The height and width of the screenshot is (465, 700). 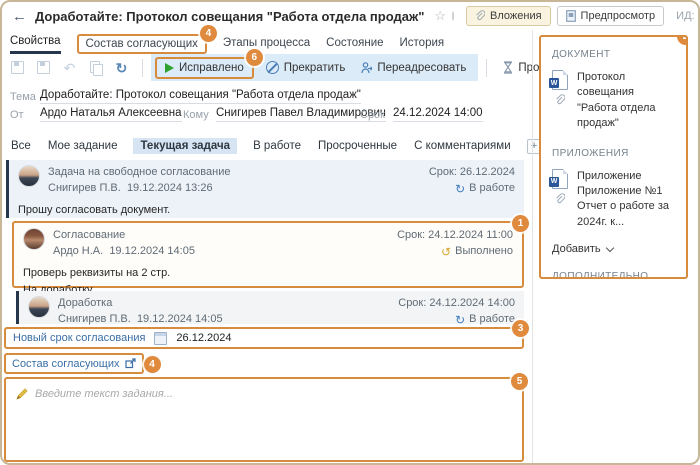 I want to click on preview-button-label: Предпросмотр, so click(x=618, y=16).